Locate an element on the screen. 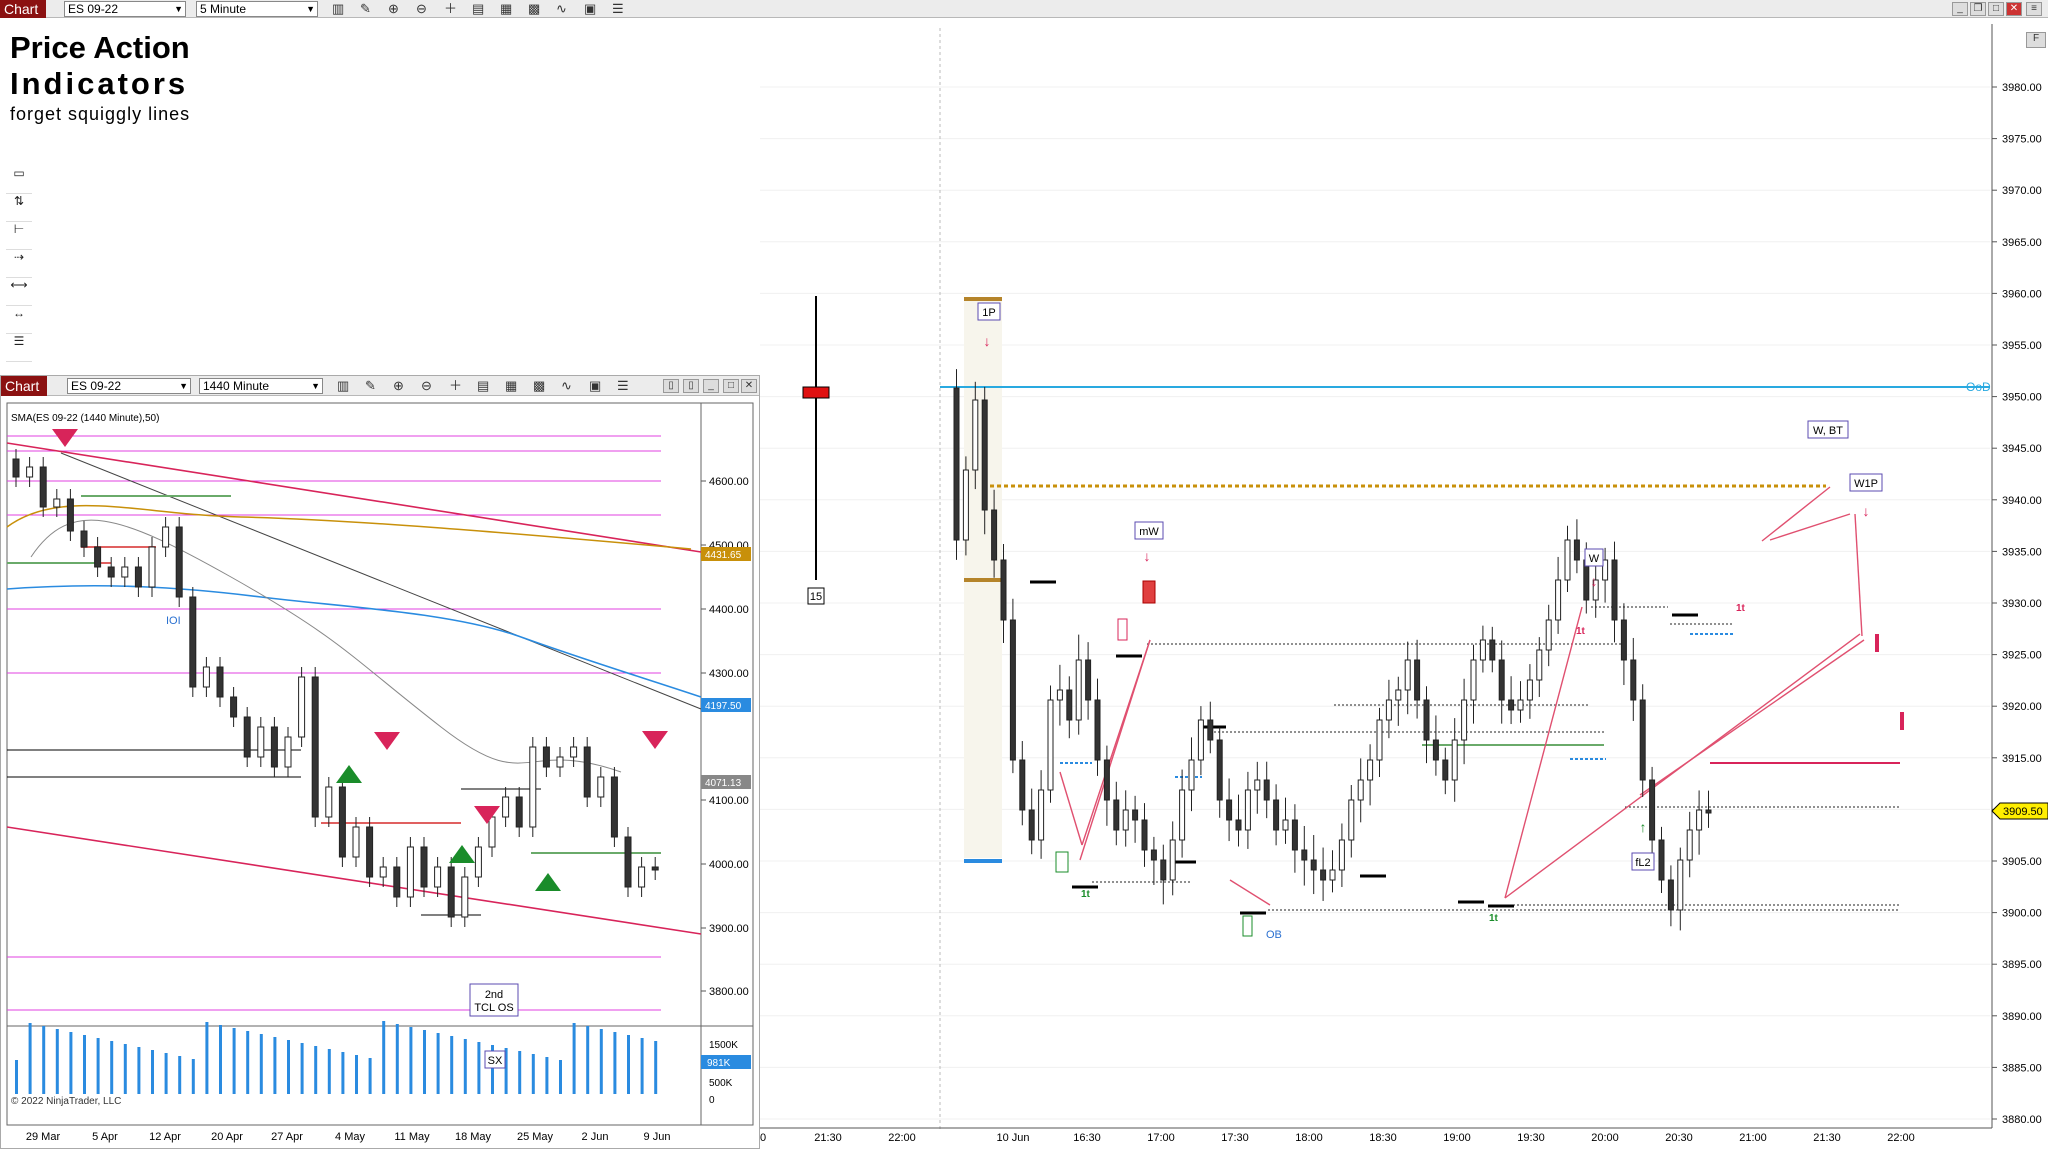  daily-data-box-icon: ▣ is located at coordinates (595, 386).